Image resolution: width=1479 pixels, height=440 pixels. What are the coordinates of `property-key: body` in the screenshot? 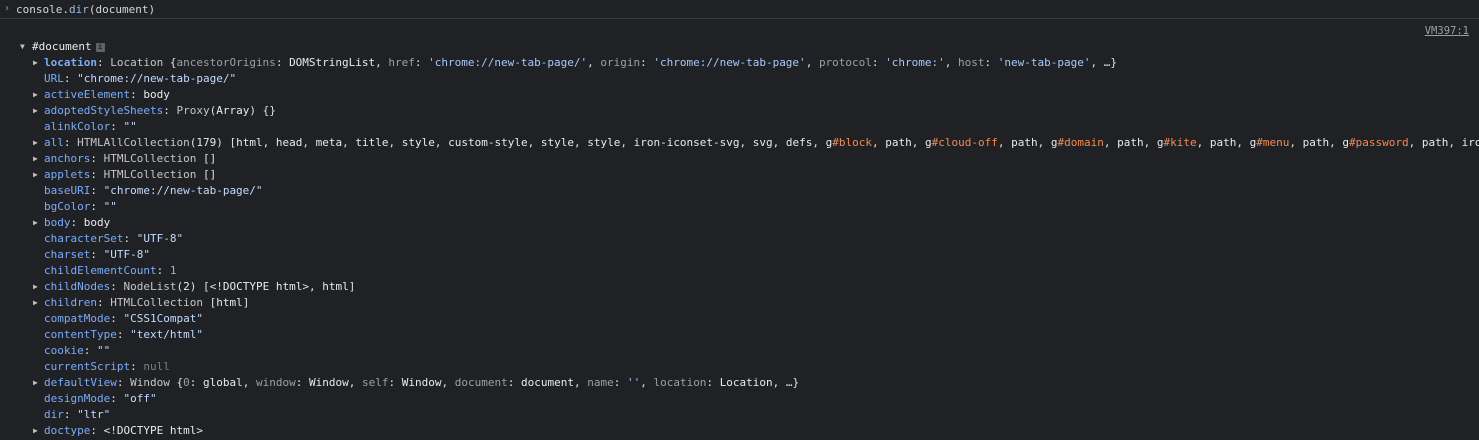 It's located at (57, 222).